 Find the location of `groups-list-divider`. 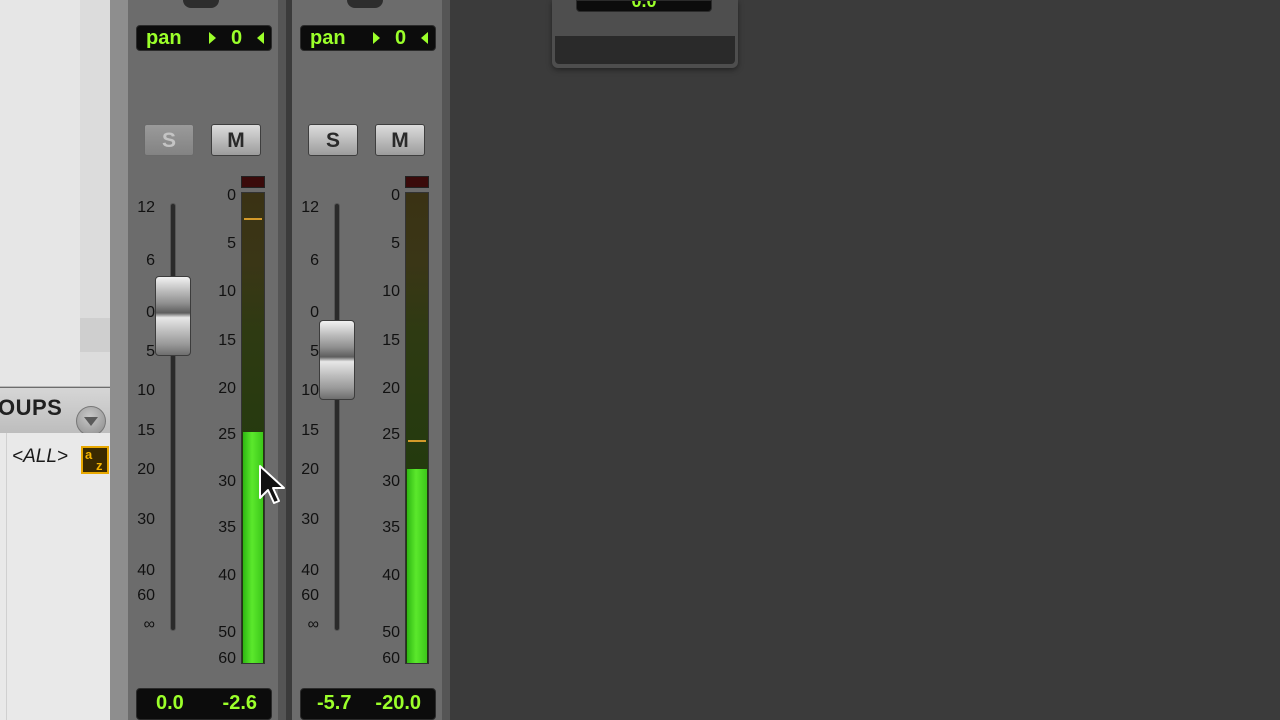

groups-list-divider is located at coordinates (6, 576).